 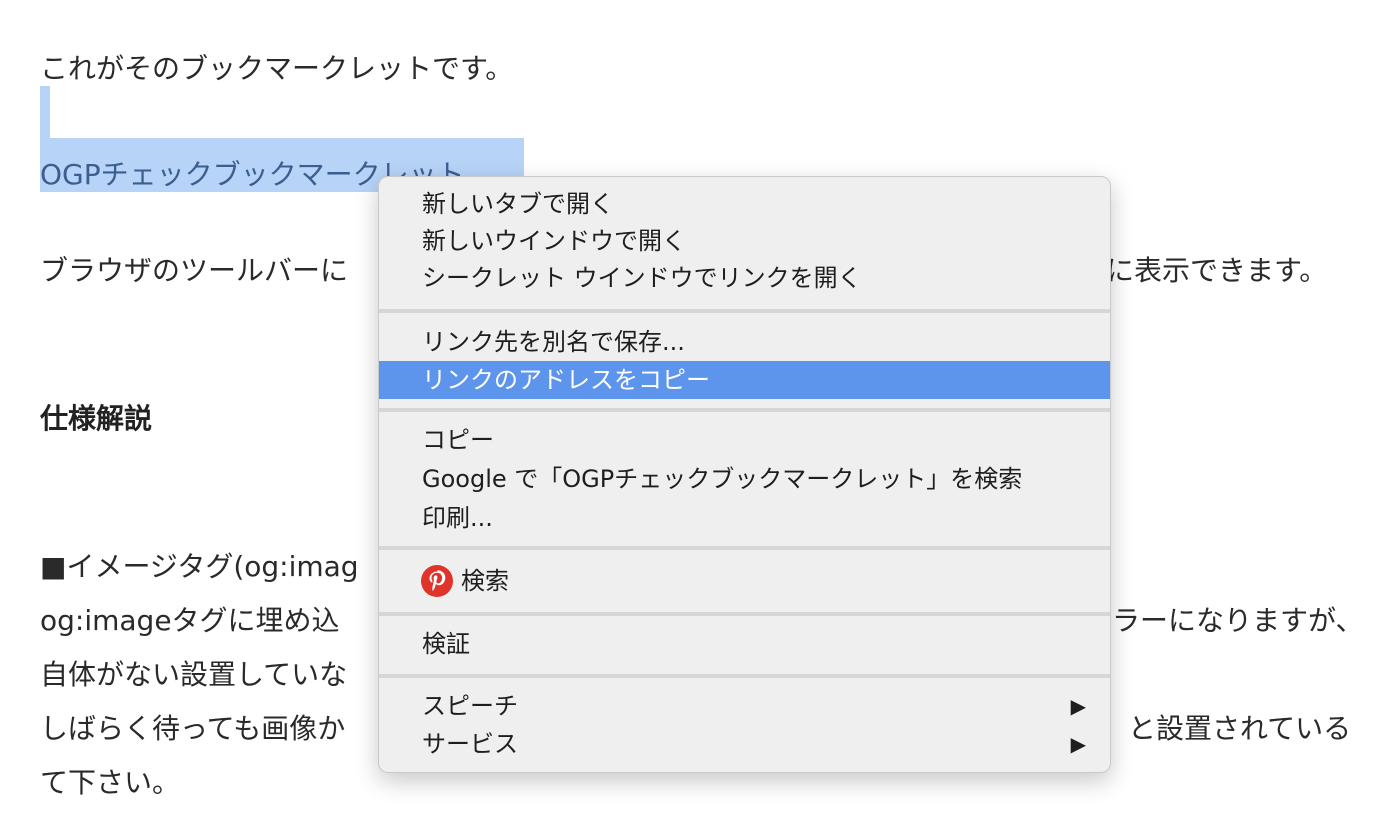 What do you see at coordinates (744, 744) in the screenshot?
I see `menu-item-services: サービス ▶` at bounding box center [744, 744].